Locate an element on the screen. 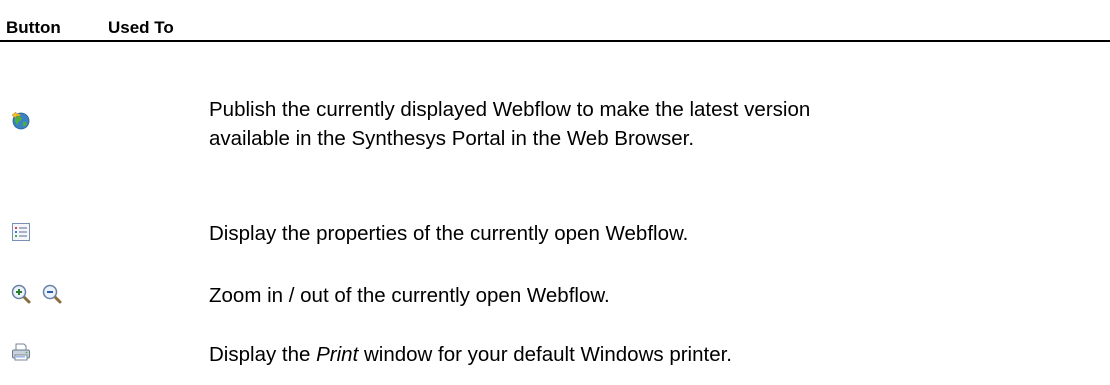 The width and height of the screenshot is (1110, 385). table-header: Button Used To is located at coordinates (555, 21).